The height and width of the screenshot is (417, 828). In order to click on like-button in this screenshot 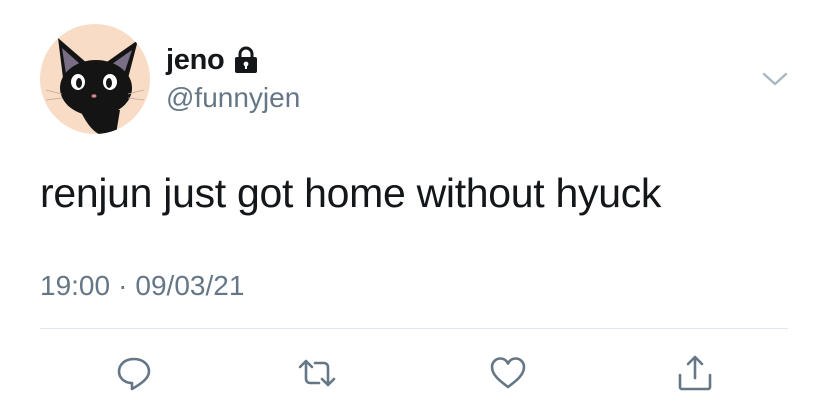, I will do `click(508, 373)`.